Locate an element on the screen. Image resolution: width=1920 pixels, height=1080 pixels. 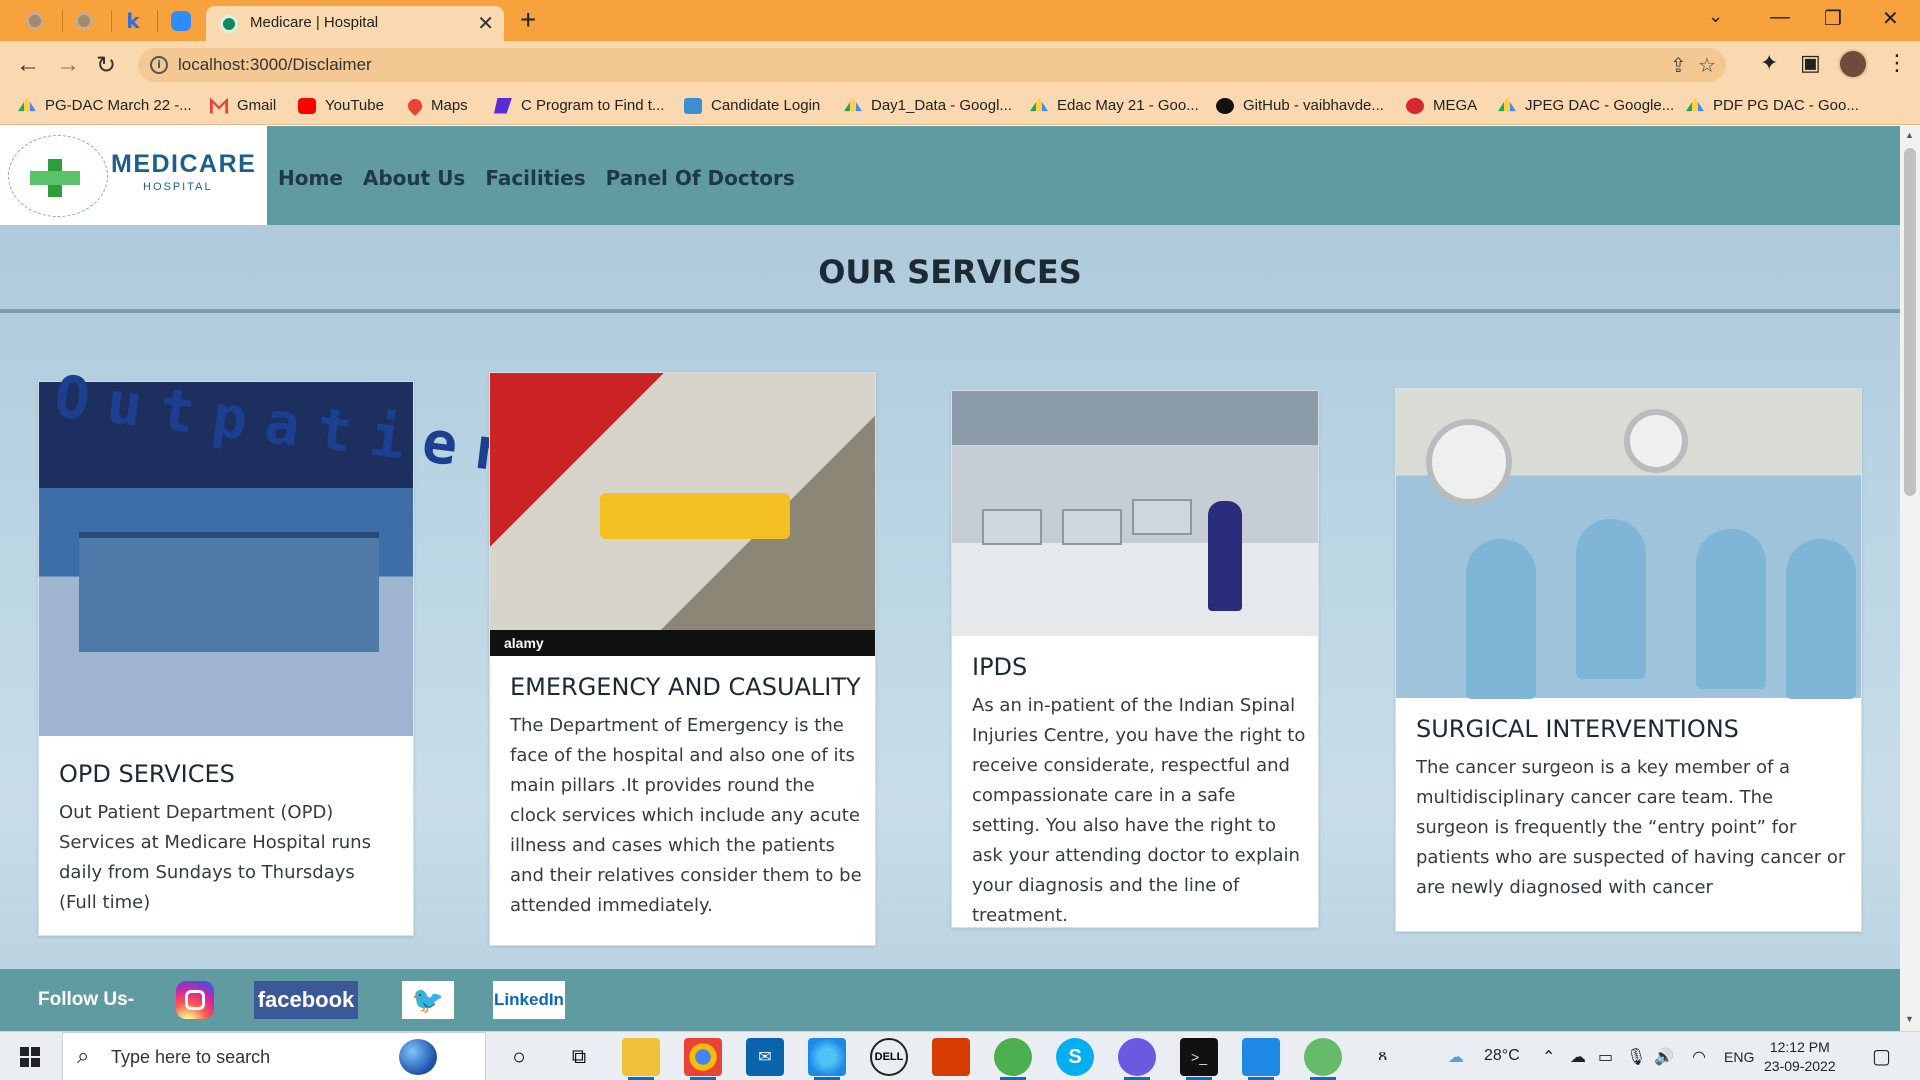
profile-avatar is located at coordinates (1853, 64).